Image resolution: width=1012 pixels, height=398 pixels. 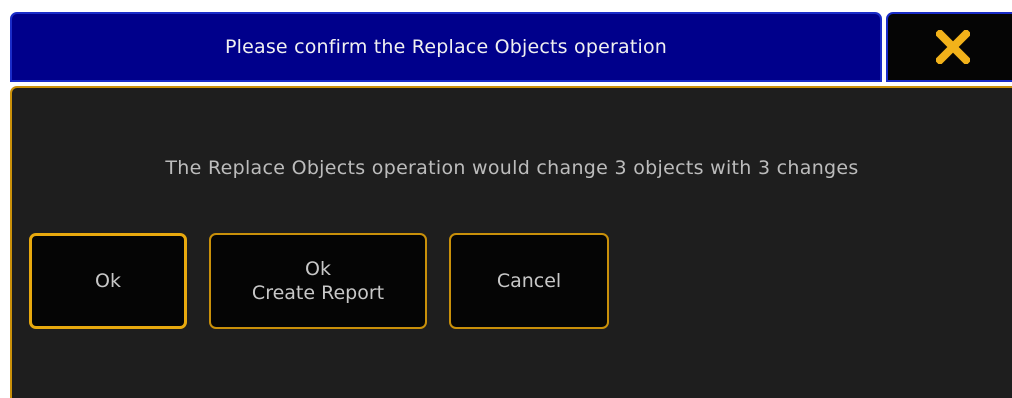 What do you see at coordinates (318, 293) in the screenshot?
I see `ok-create-report-label-line2: Create Report` at bounding box center [318, 293].